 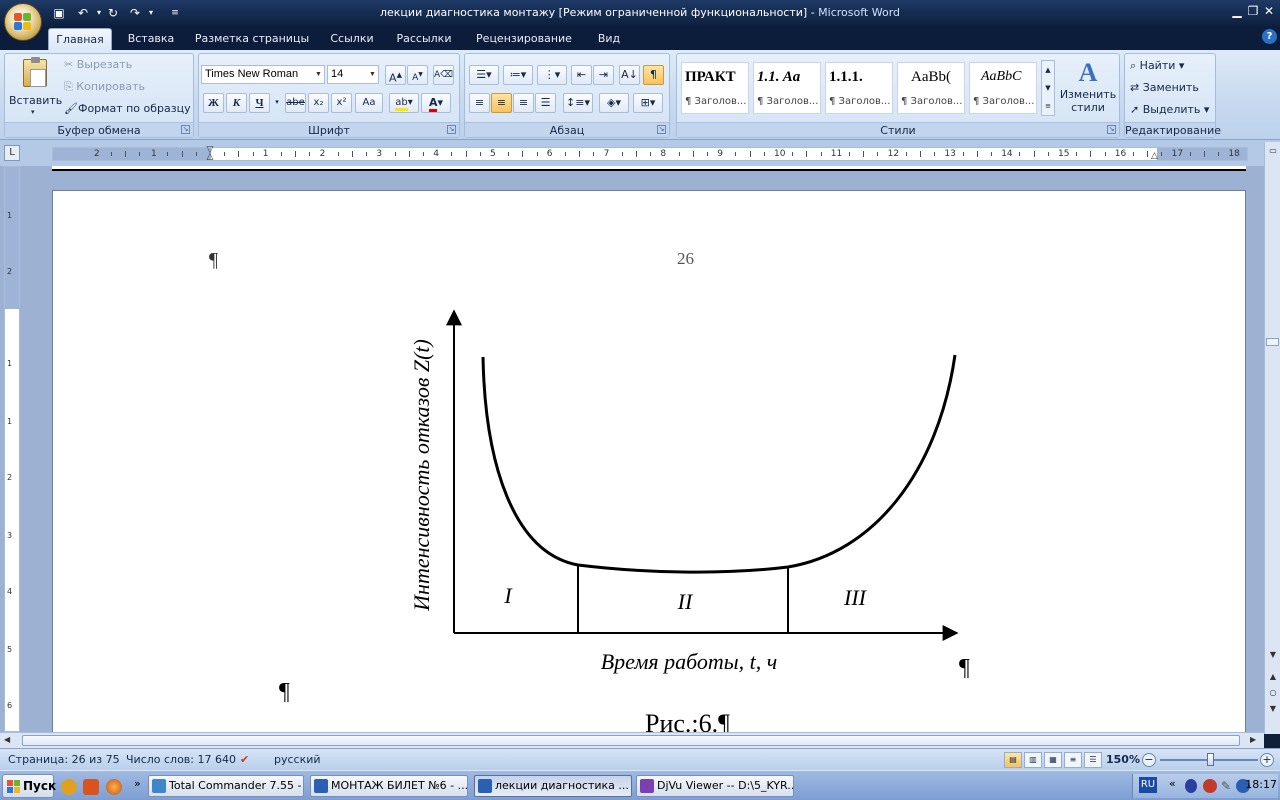 I want to click on scroll-left-icon: ◀, so click(x=7, y=739).